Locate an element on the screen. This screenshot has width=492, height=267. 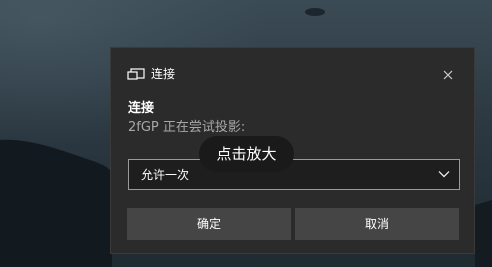
close-x-icon is located at coordinates (448, 75).